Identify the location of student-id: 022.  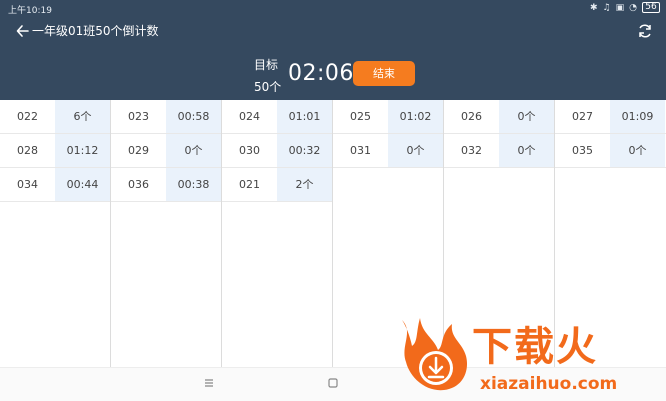
(27, 116).